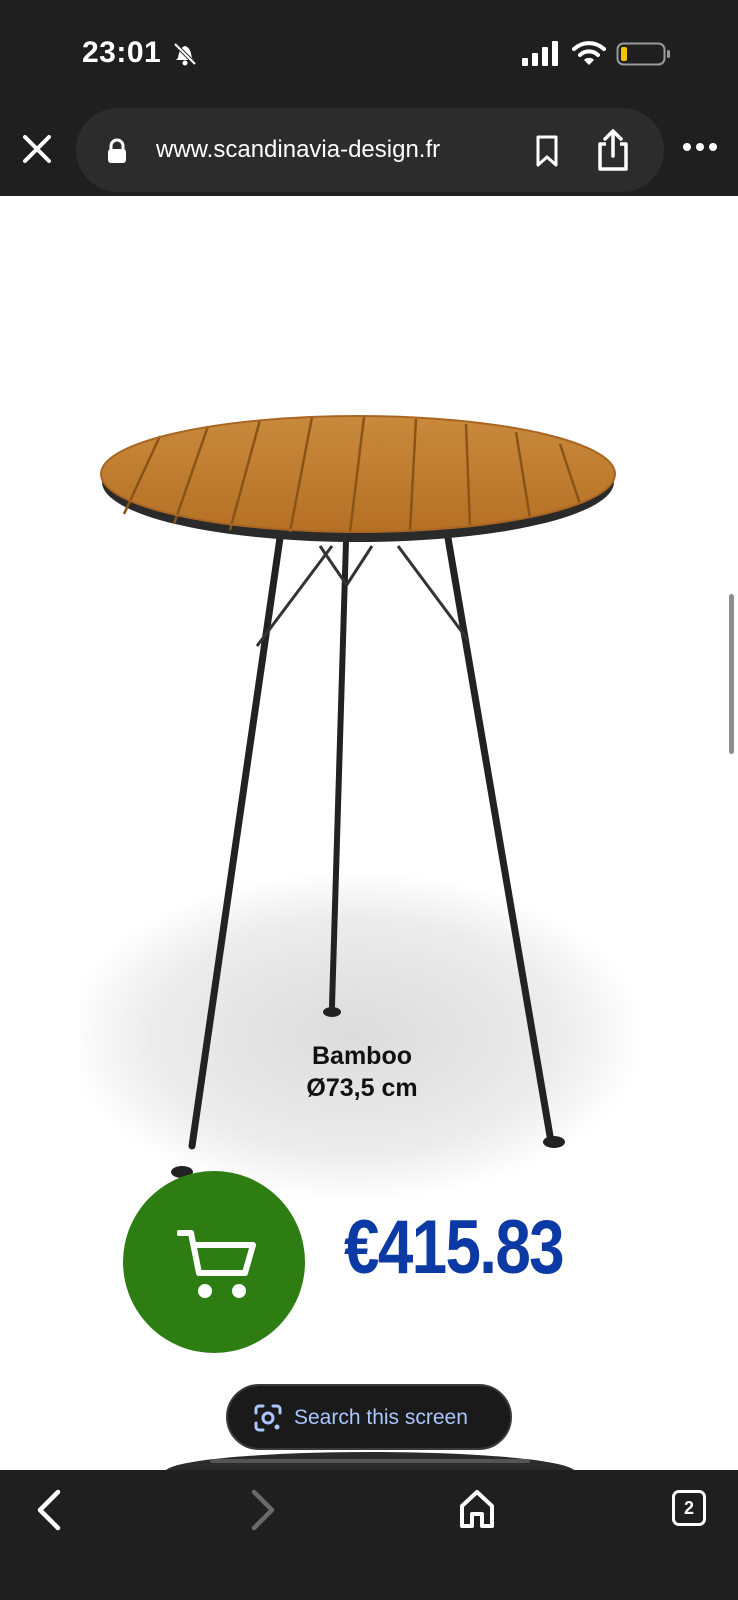 The width and height of the screenshot is (738, 1600). Describe the element at coordinates (49, 1510) in the screenshot. I see `back-icon` at that location.